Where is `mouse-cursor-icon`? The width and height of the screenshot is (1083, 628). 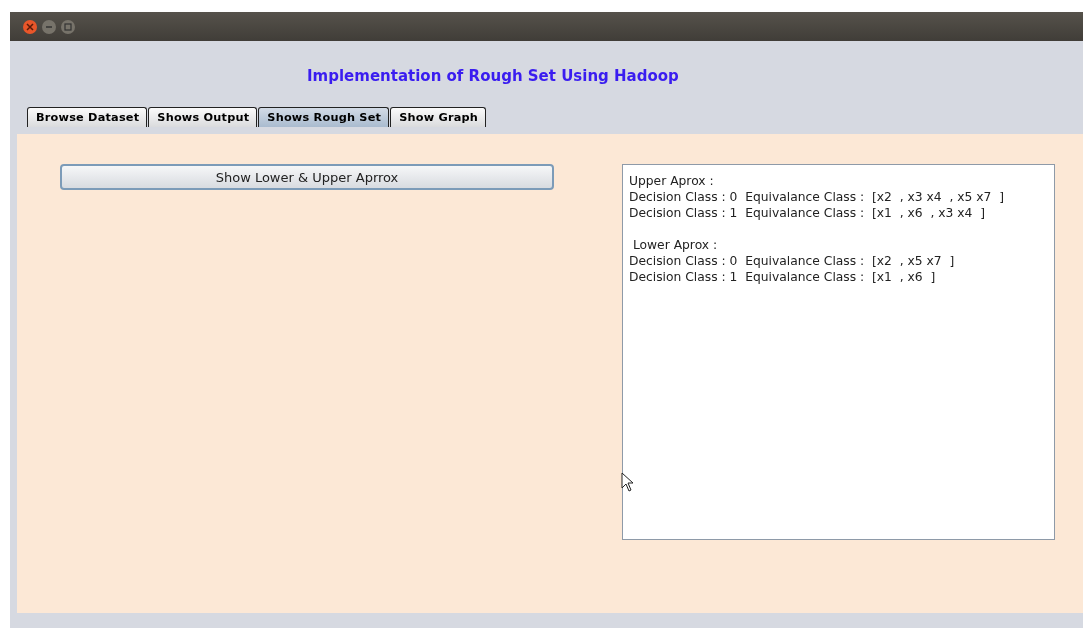
mouse-cursor-icon is located at coordinates (628, 482).